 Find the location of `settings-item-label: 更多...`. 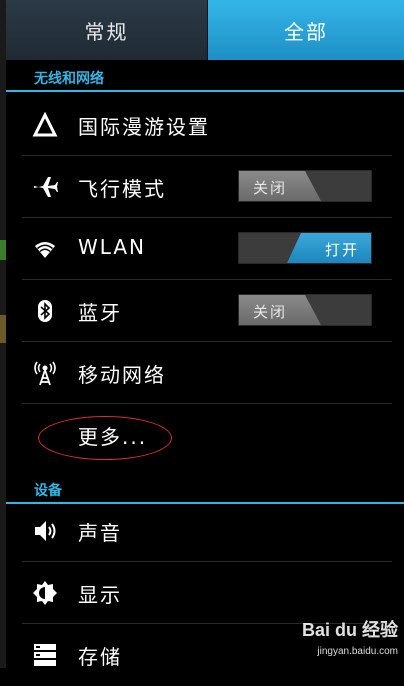

settings-item-label: 更多... is located at coordinates (113, 437).